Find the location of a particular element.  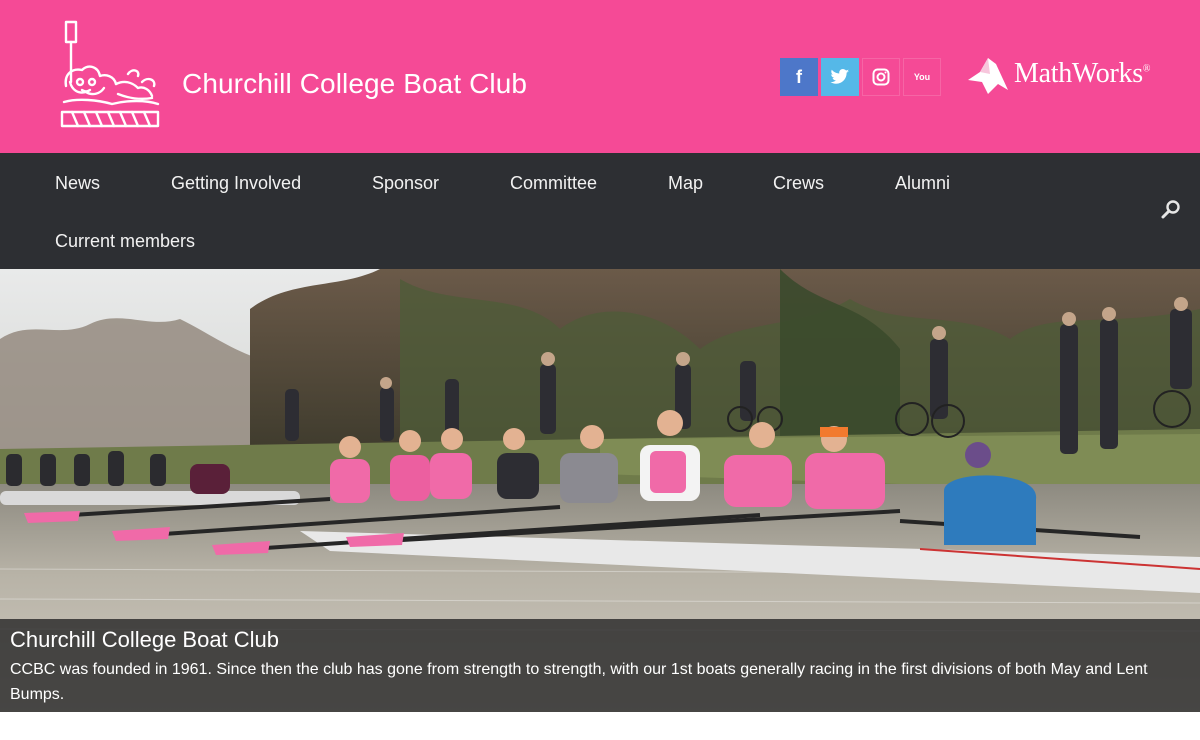

twitter-bird-icon is located at coordinates (839, 76).